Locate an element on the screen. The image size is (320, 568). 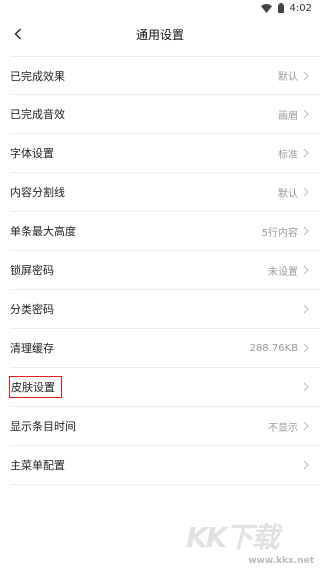
settings-row-completed-effect: 已完成效果 默认 is located at coordinates (165, 75).